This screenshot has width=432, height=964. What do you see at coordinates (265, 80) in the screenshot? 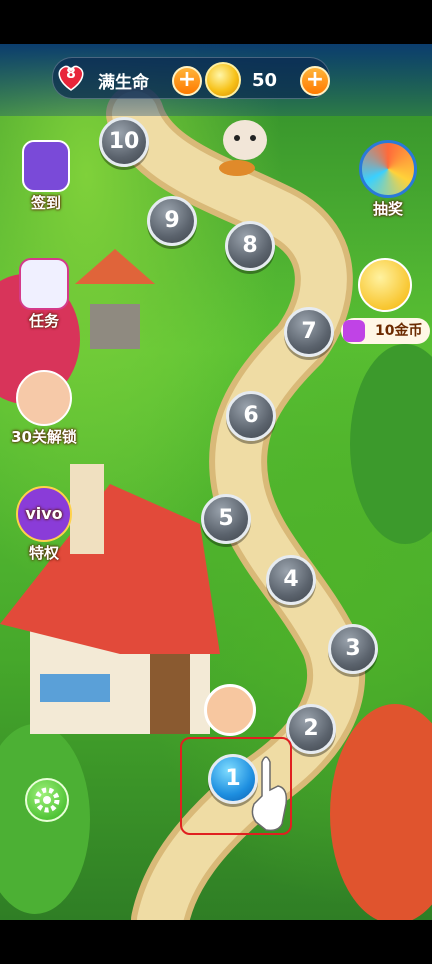
I see `coin-count: 50` at bounding box center [265, 80].